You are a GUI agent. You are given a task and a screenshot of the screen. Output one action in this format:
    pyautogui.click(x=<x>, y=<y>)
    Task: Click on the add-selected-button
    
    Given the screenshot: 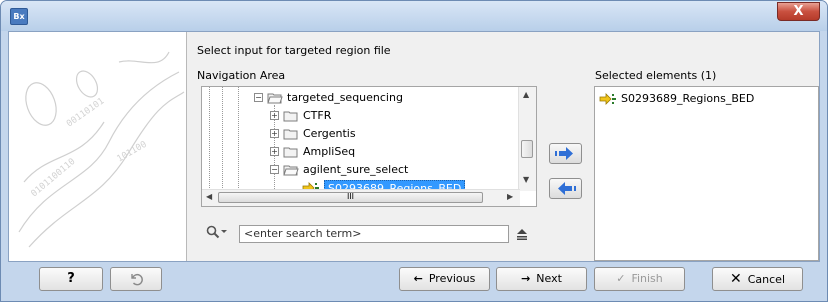 What is the action you would take?
    pyautogui.click(x=565, y=153)
    